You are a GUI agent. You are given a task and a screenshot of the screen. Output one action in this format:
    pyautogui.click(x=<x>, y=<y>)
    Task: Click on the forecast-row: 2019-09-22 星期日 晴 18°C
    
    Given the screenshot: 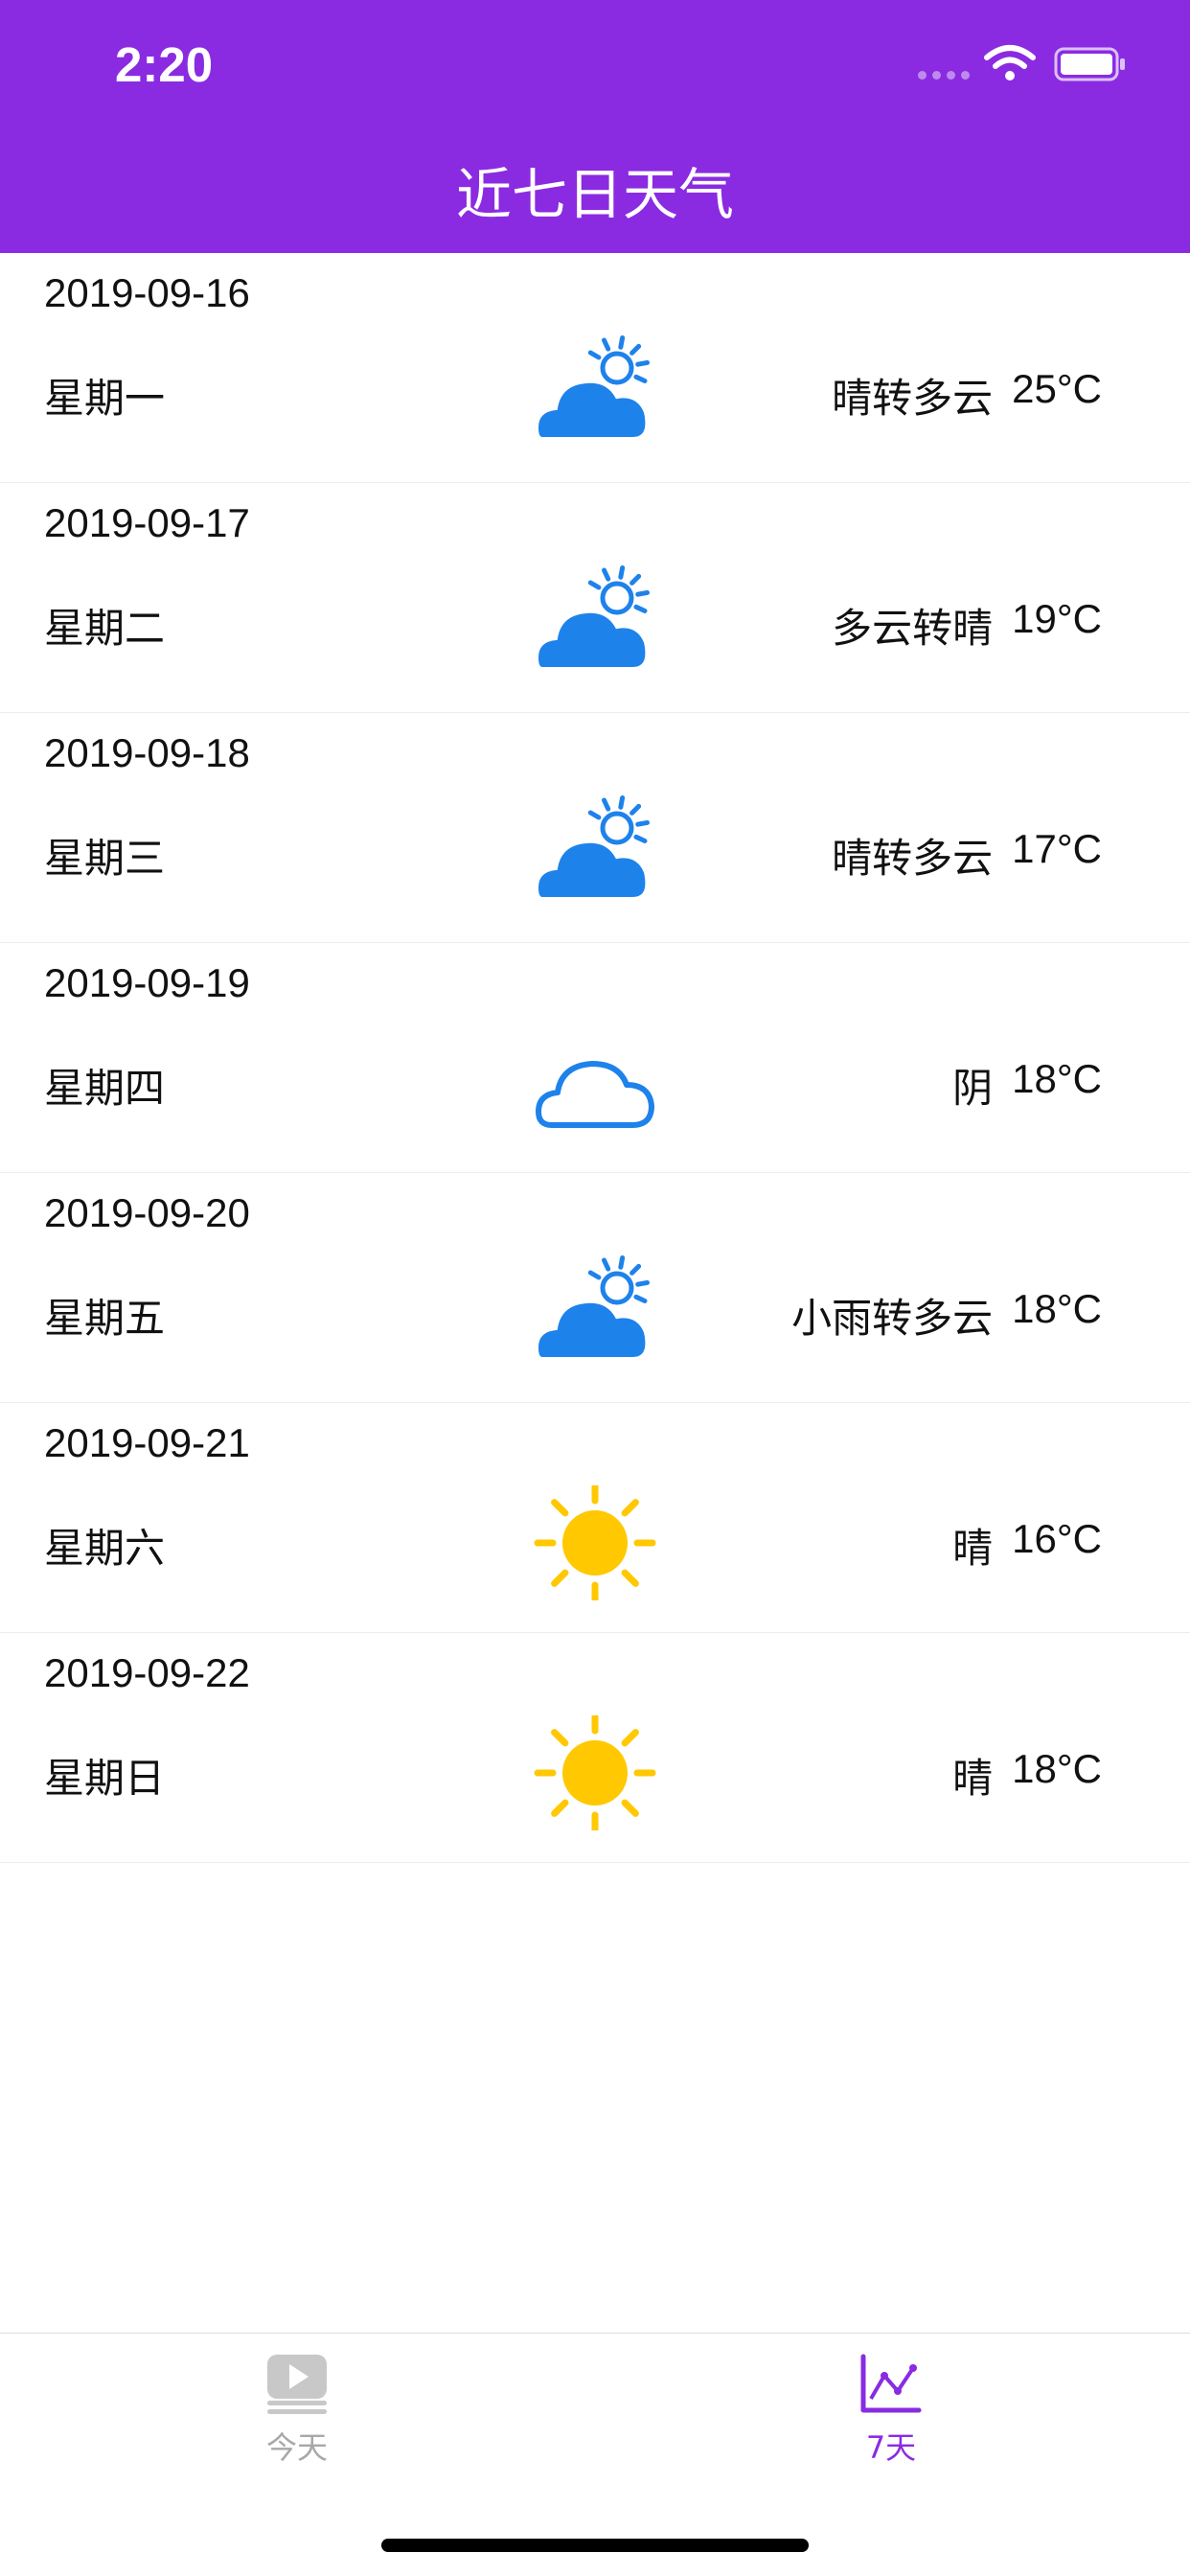 What is the action you would take?
    pyautogui.click(x=595, y=1748)
    